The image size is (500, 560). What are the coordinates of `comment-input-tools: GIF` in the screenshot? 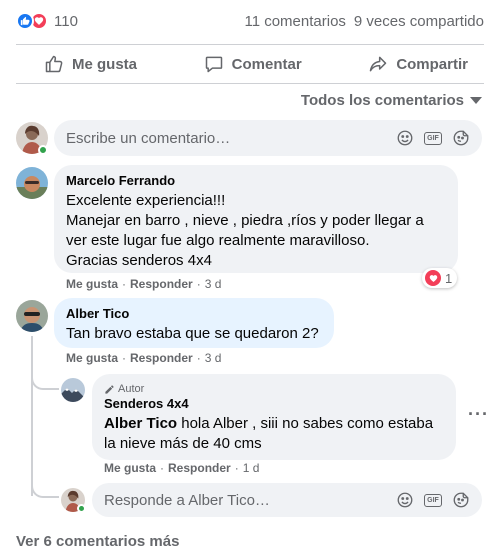 It's located at (428, 138).